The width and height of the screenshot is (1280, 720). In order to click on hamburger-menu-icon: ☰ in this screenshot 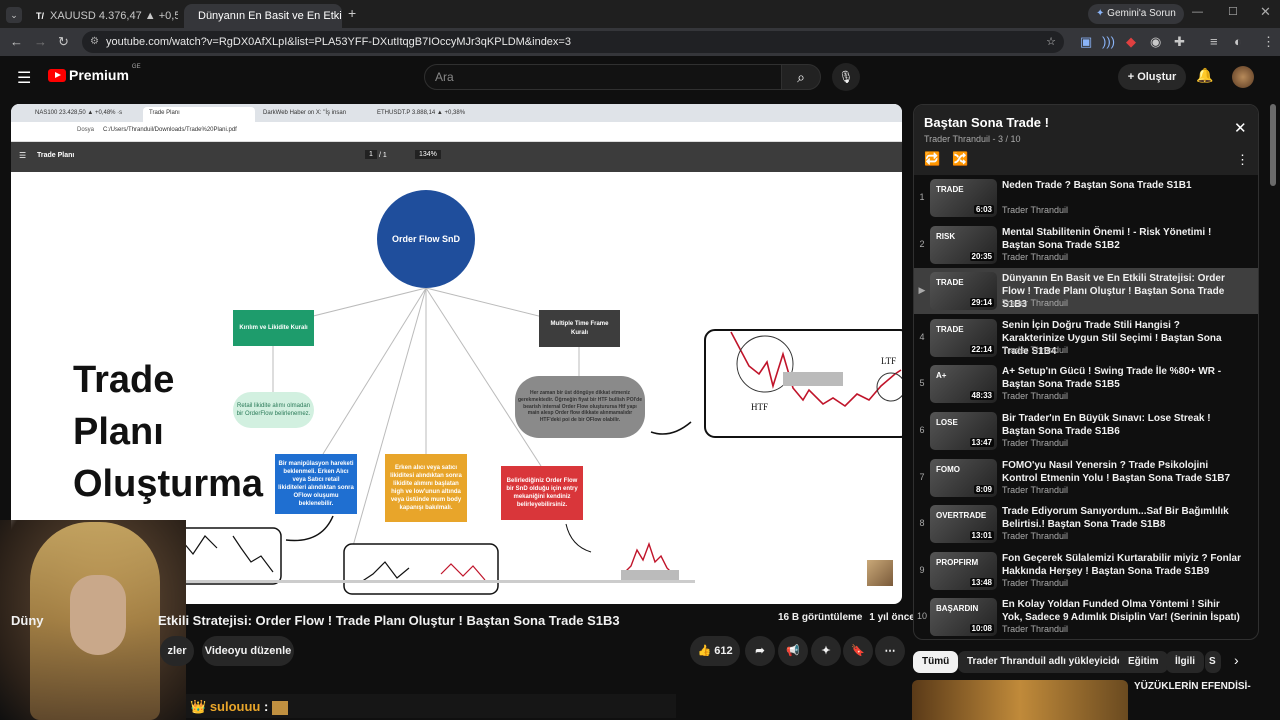, I will do `click(24, 78)`.